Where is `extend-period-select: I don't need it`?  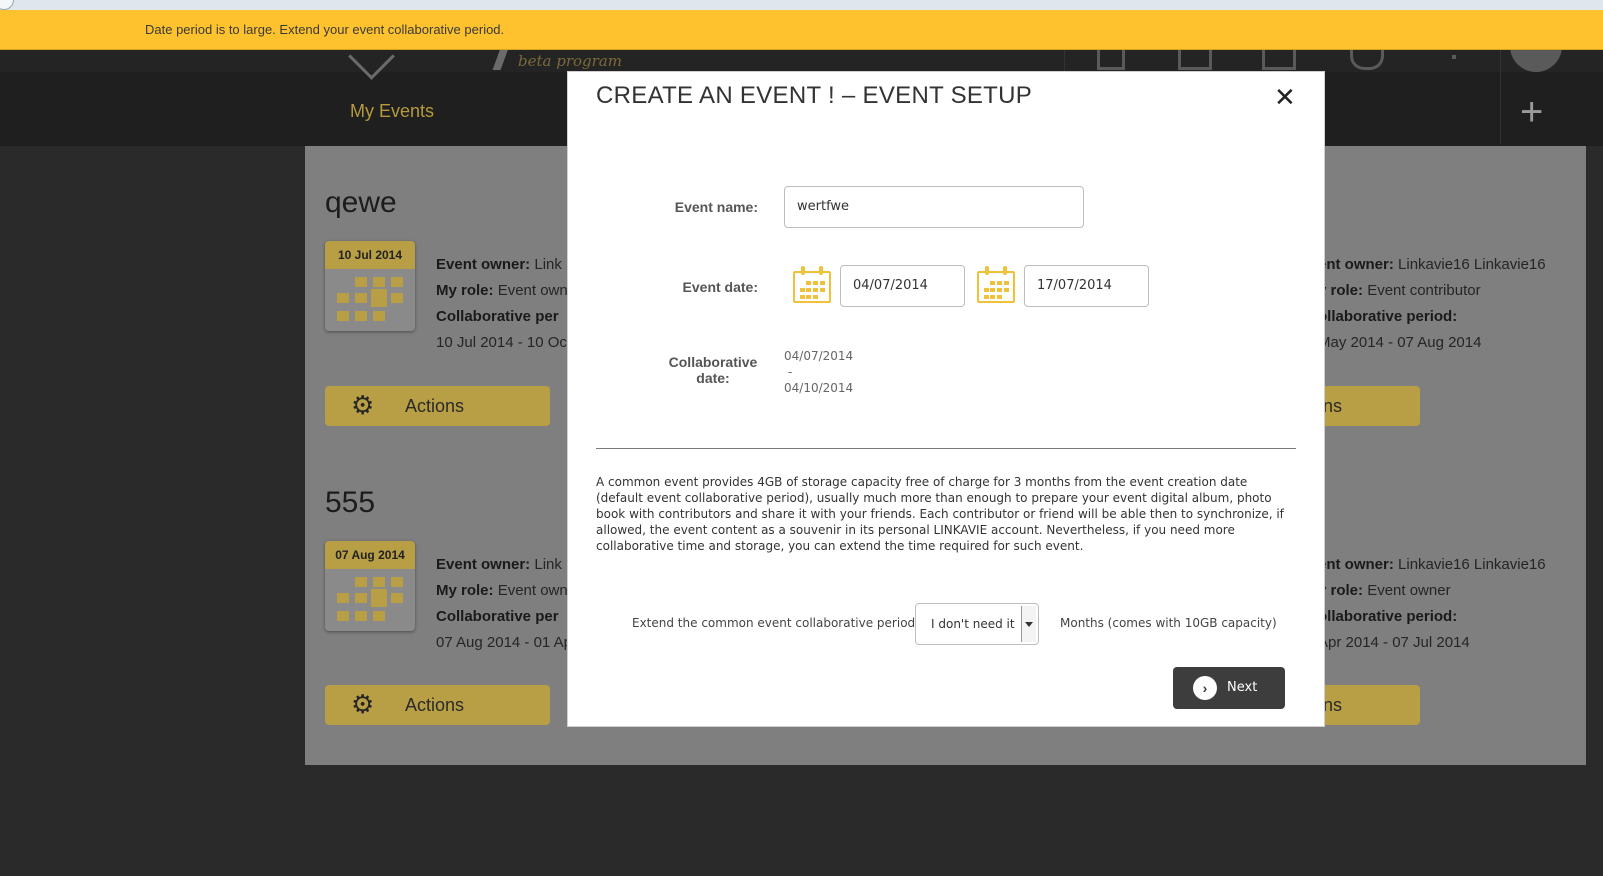
extend-period-select: I don't need it is located at coordinates (977, 624).